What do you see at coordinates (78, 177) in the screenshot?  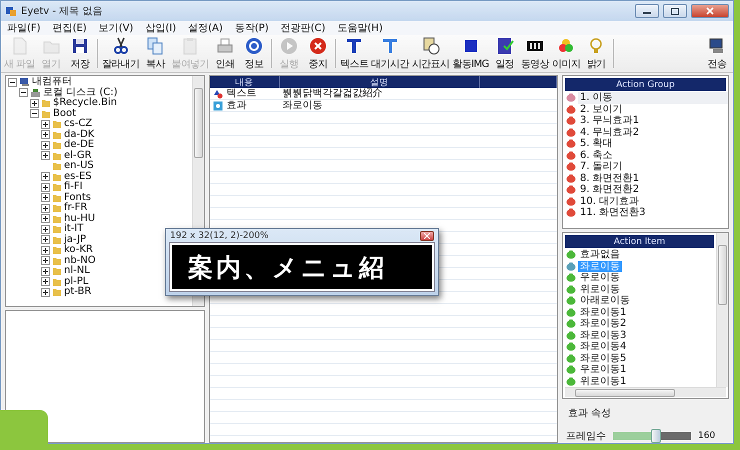 I see `tree-item: es-ES` at bounding box center [78, 177].